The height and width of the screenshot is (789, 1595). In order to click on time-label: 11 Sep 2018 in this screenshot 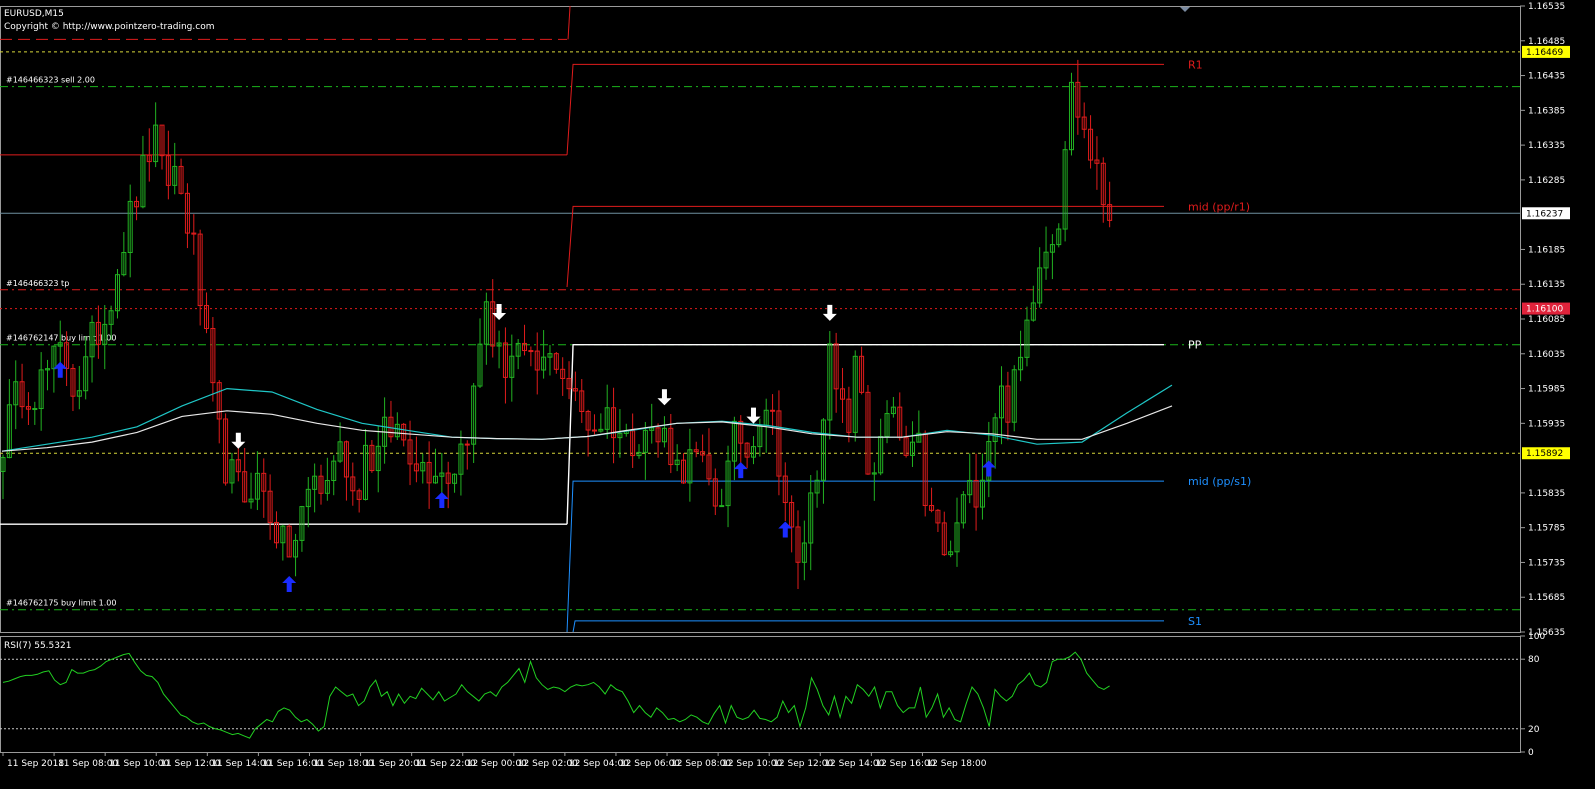, I will do `click(35, 764)`.